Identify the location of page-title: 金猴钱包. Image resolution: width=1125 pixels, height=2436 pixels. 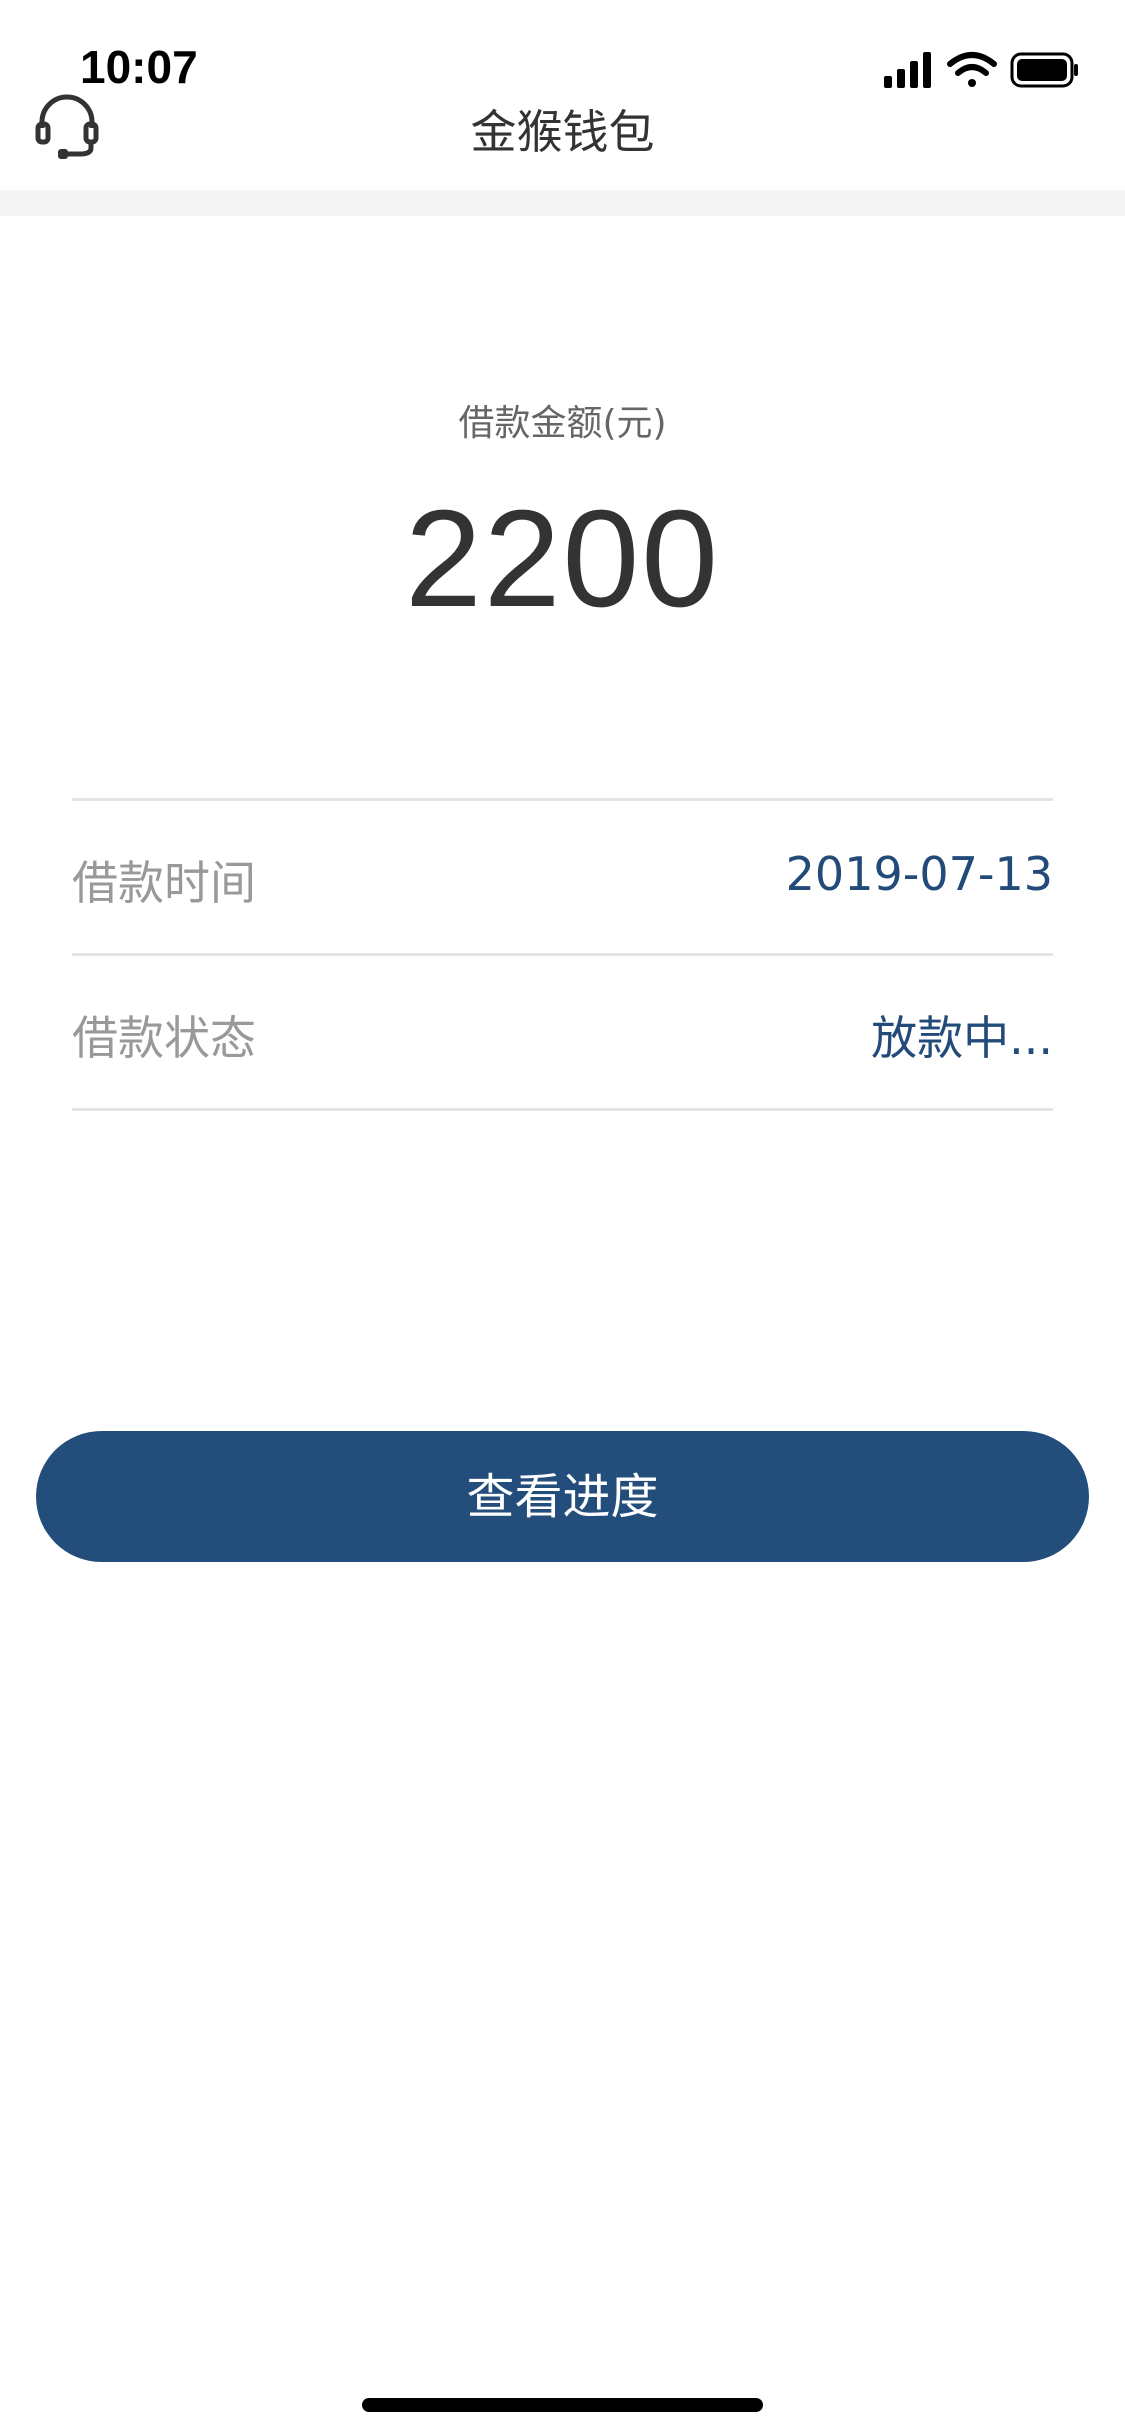
(562, 132).